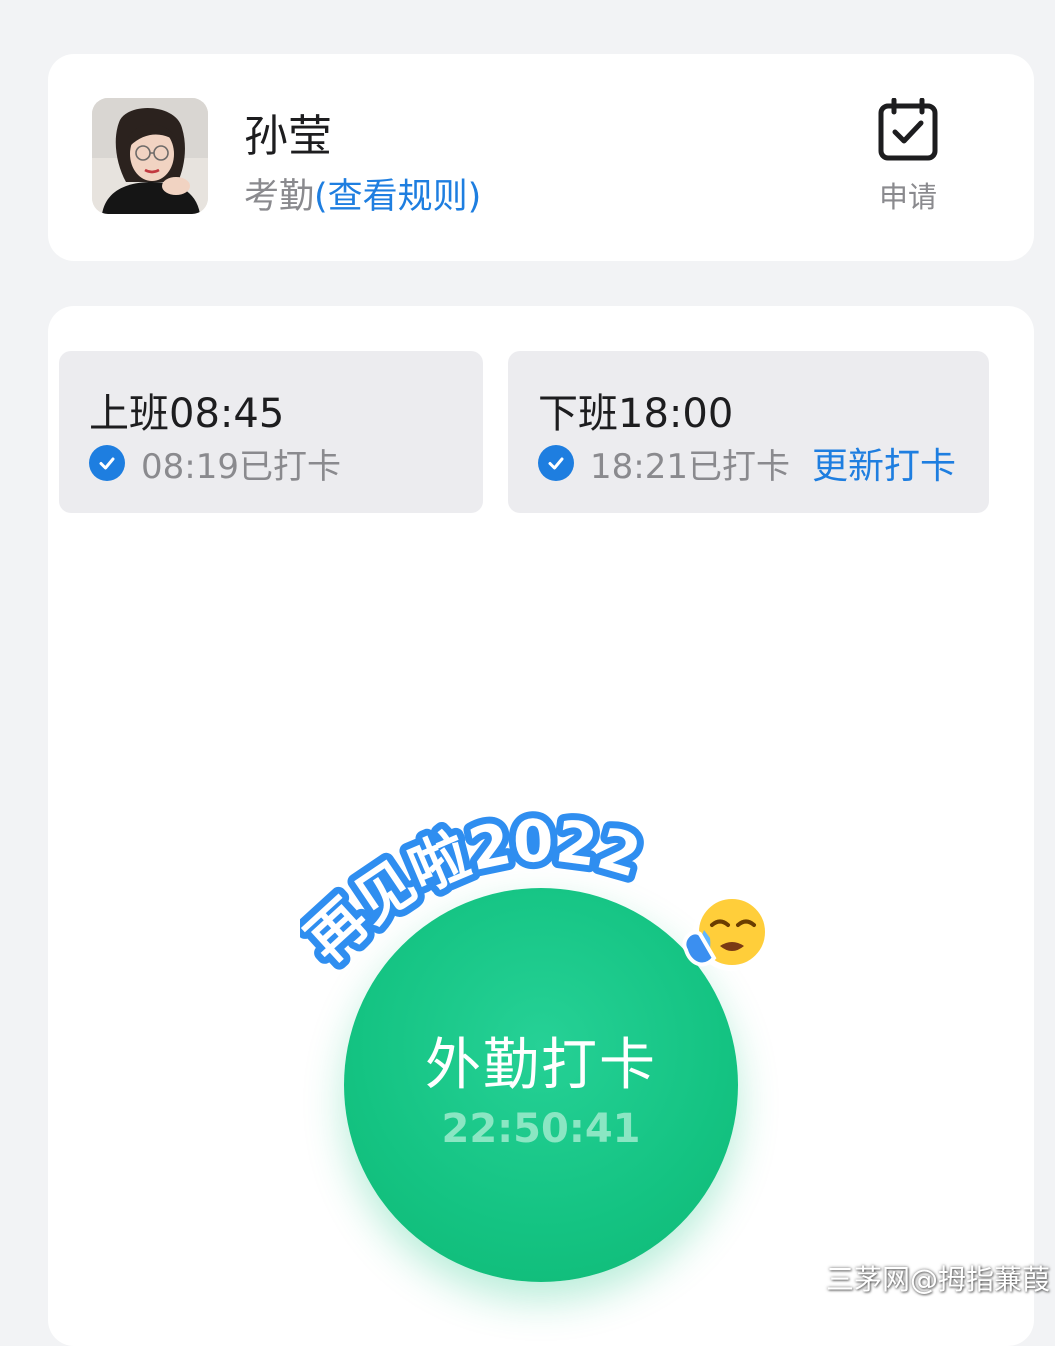 This screenshot has width=1055, height=1346. I want to click on punch-label: 外勤打卡, so click(541, 1065).